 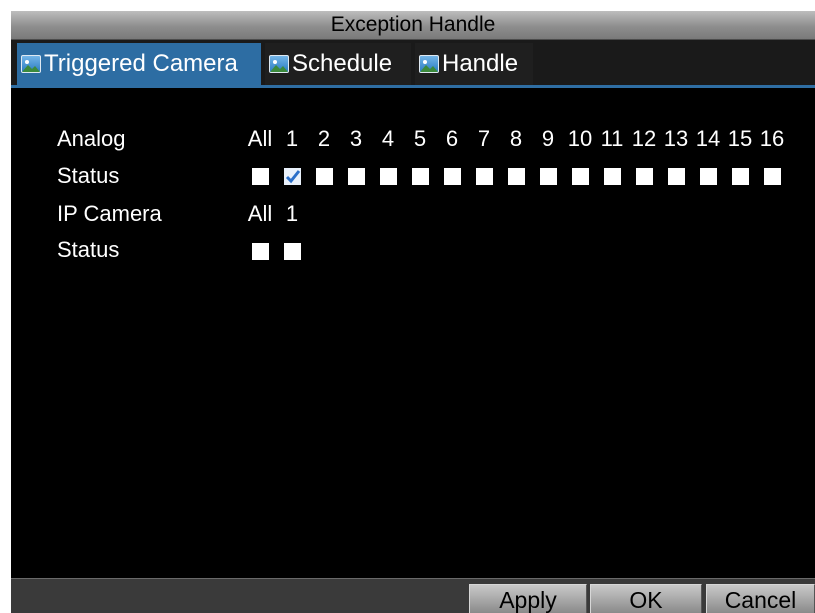 What do you see at coordinates (292, 138) in the screenshot?
I see `analog-column-1: 1` at bounding box center [292, 138].